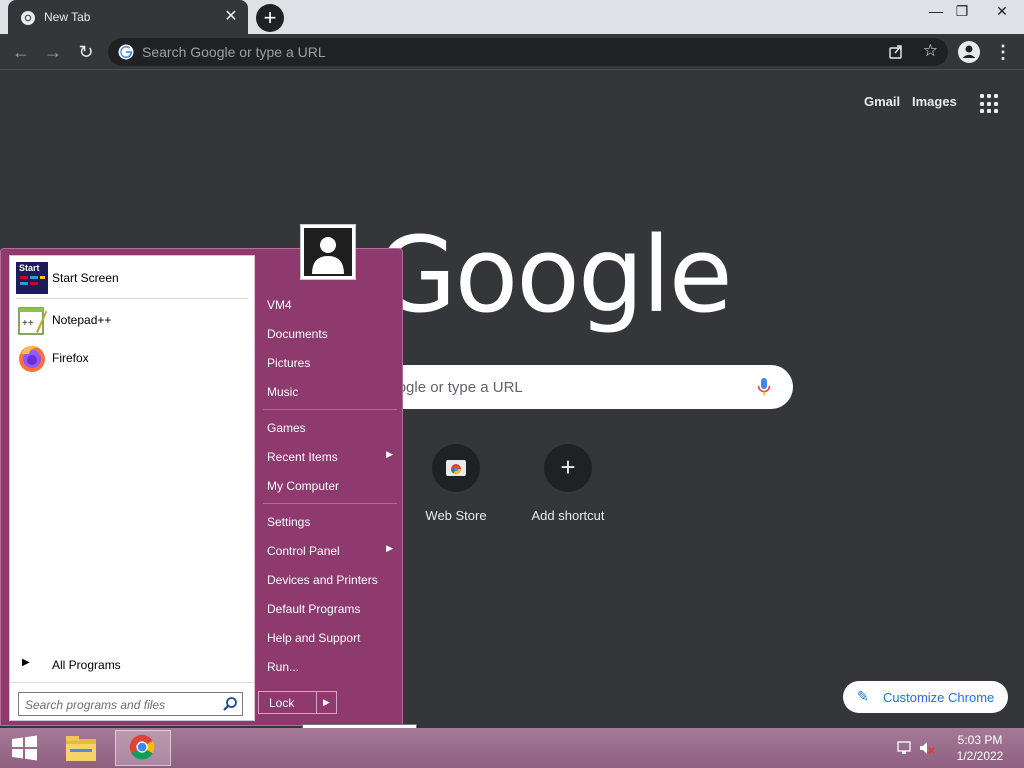 Image resolution: width=1024 pixels, height=768 pixels. Describe the element at coordinates (53, 52) in the screenshot. I see `forward-button: →` at that location.